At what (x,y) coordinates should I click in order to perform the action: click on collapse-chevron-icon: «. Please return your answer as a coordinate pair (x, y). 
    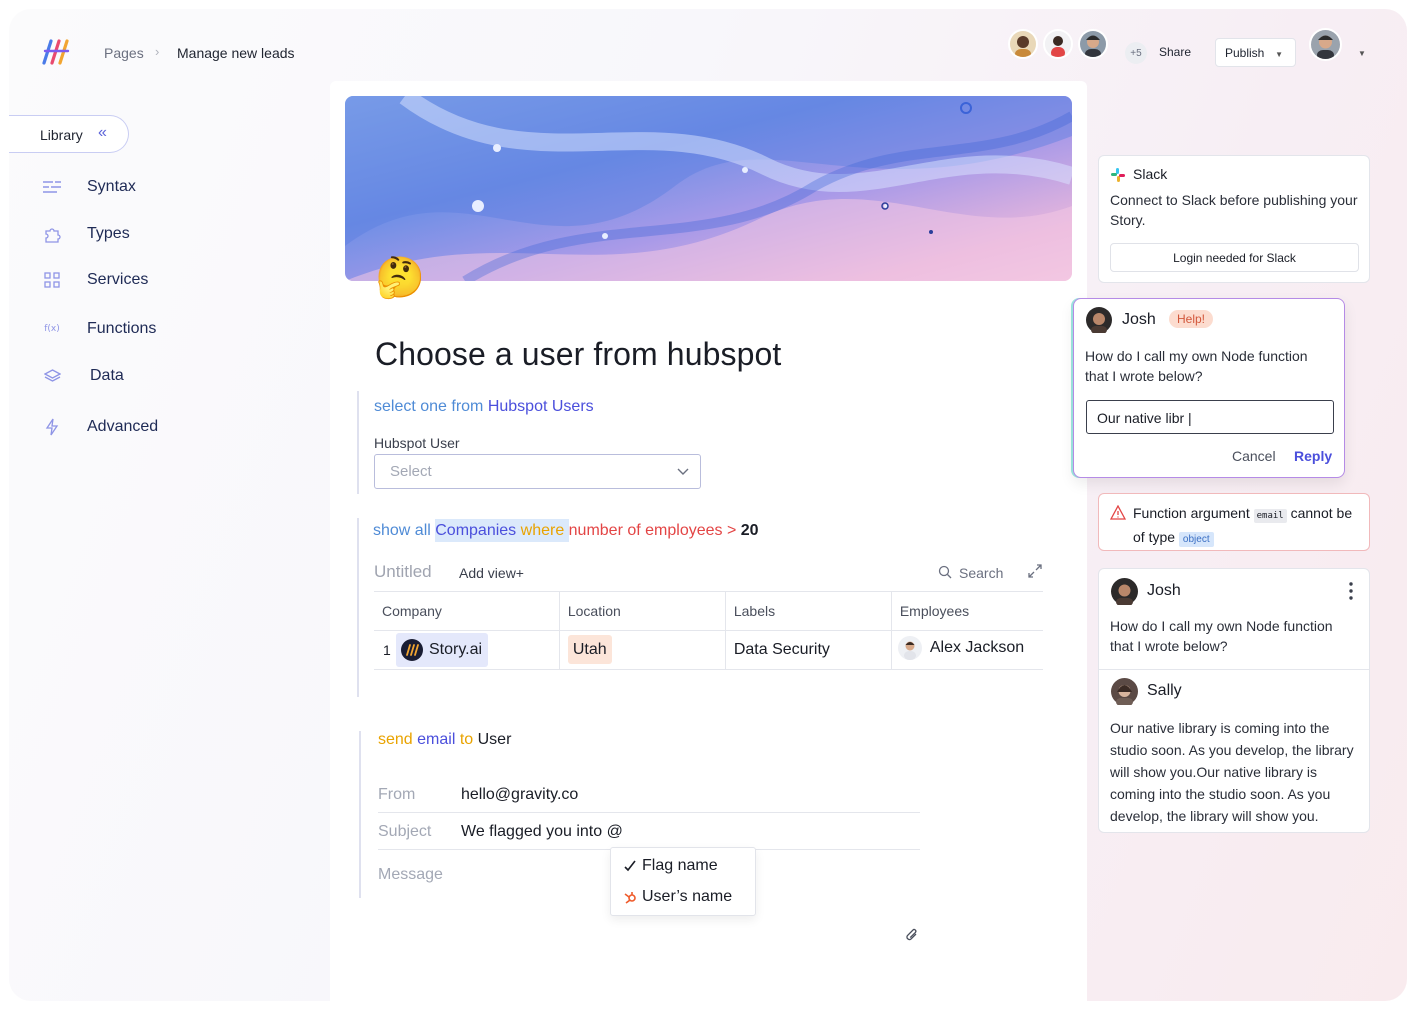
    Looking at the image, I should click on (102, 133).